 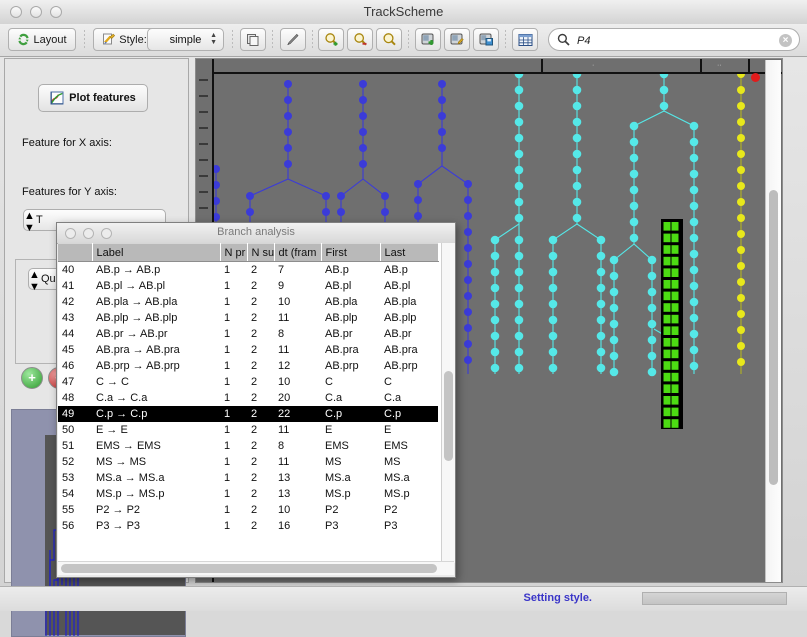 What do you see at coordinates (486, 39) in the screenshot?
I see `capture-save-button` at bounding box center [486, 39].